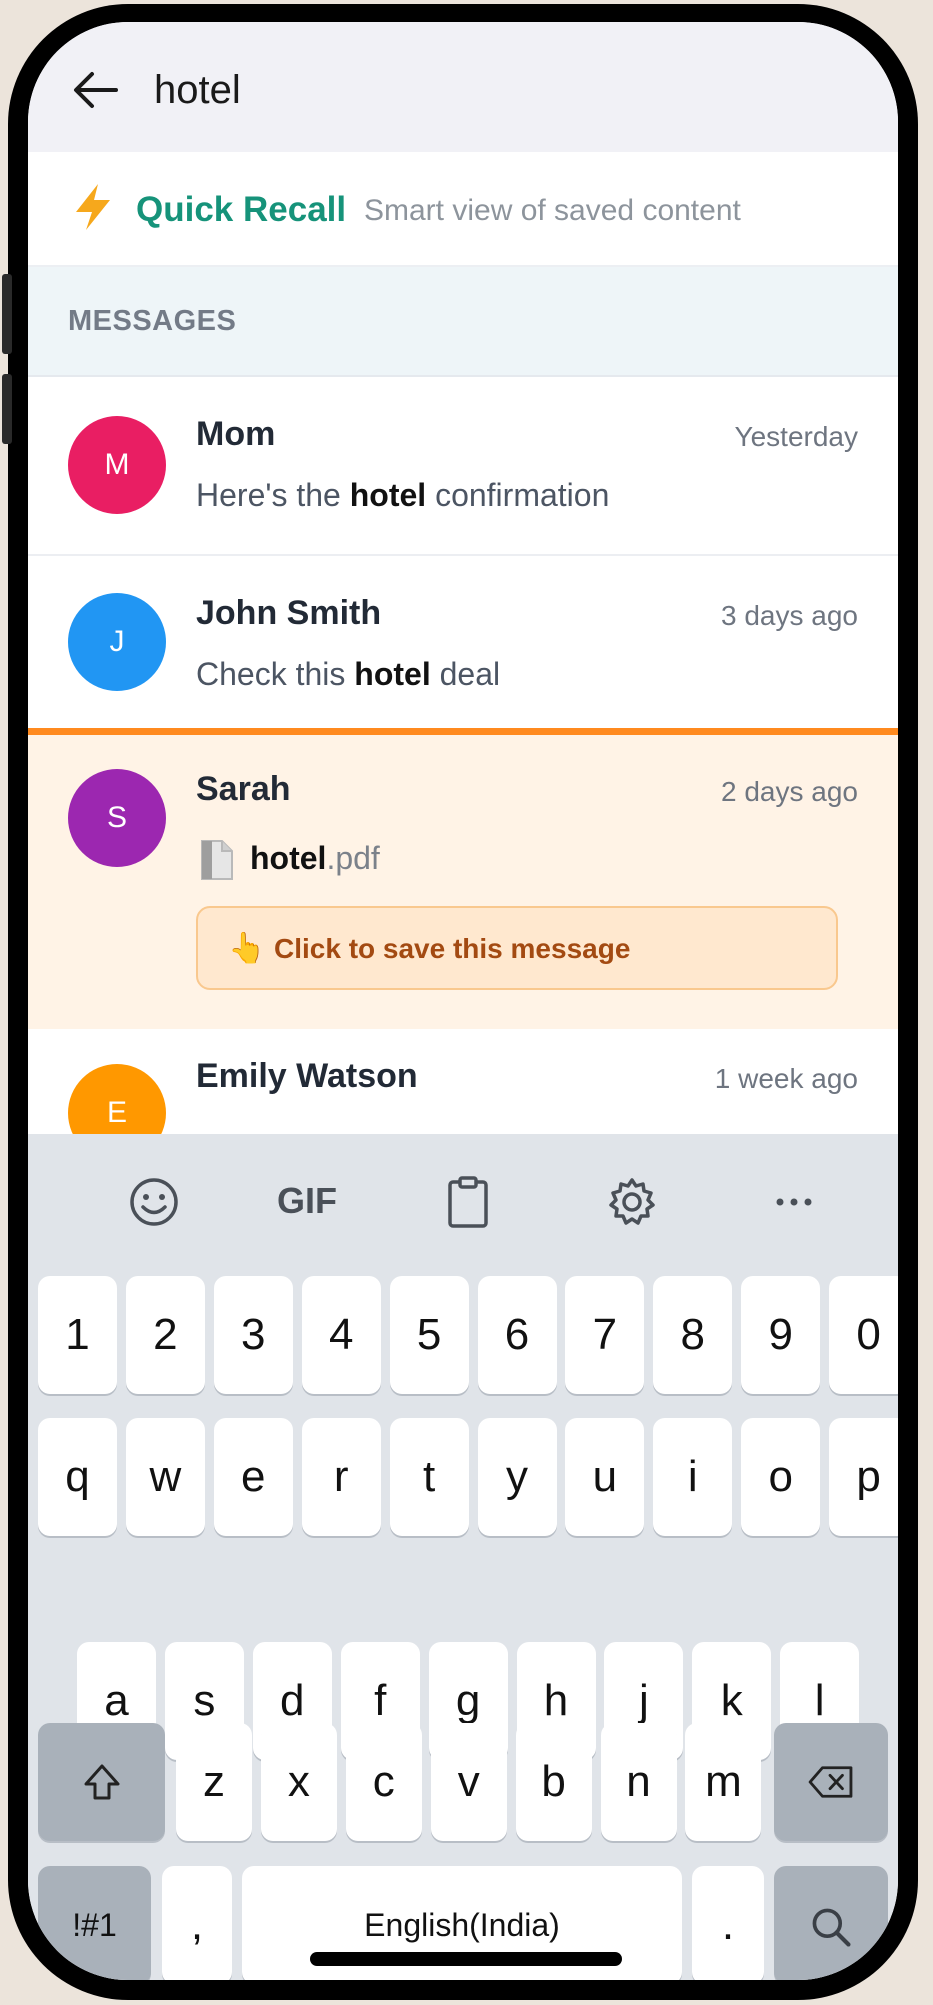 Image resolution: width=933 pixels, height=2005 pixels. I want to click on save-message-button: 👆 Click to save this message, so click(517, 948).